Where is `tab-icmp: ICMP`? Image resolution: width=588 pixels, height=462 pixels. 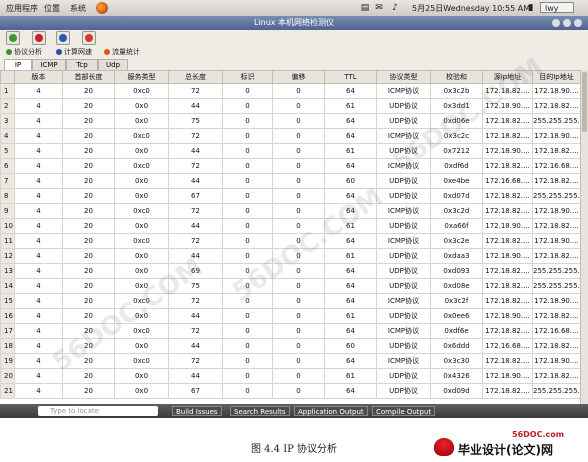
tab-icmp: ICMP is located at coordinates (49, 64).